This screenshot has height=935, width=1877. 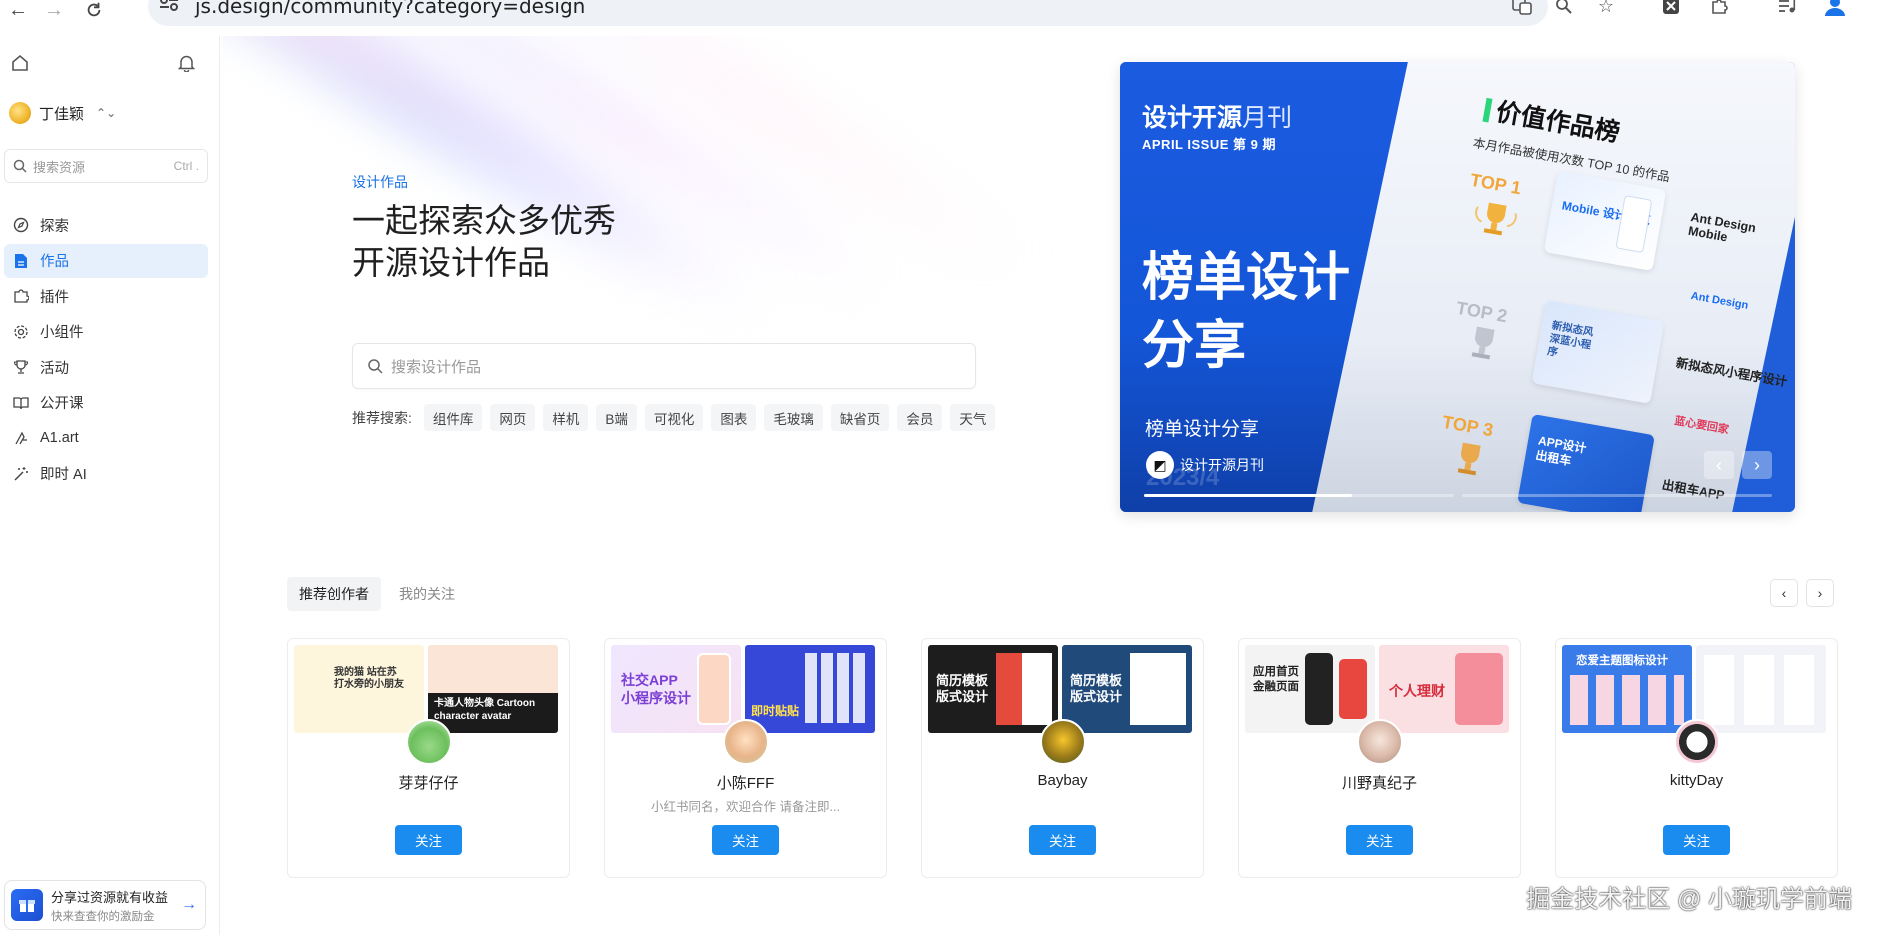 What do you see at coordinates (1627, 689) in the screenshot?
I see `work-thumbnail: 恋爱主题图标设计` at bounding box center [1627, 689].